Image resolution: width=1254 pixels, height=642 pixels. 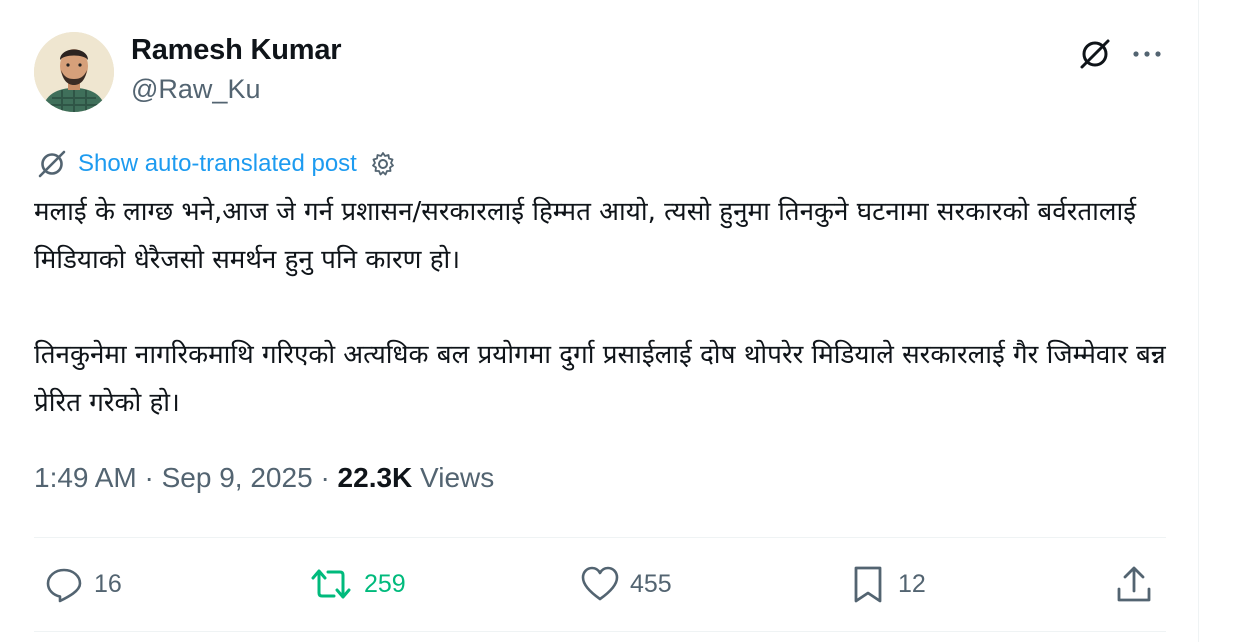 I want to click on repost-icon, so click(x=331, y=584).